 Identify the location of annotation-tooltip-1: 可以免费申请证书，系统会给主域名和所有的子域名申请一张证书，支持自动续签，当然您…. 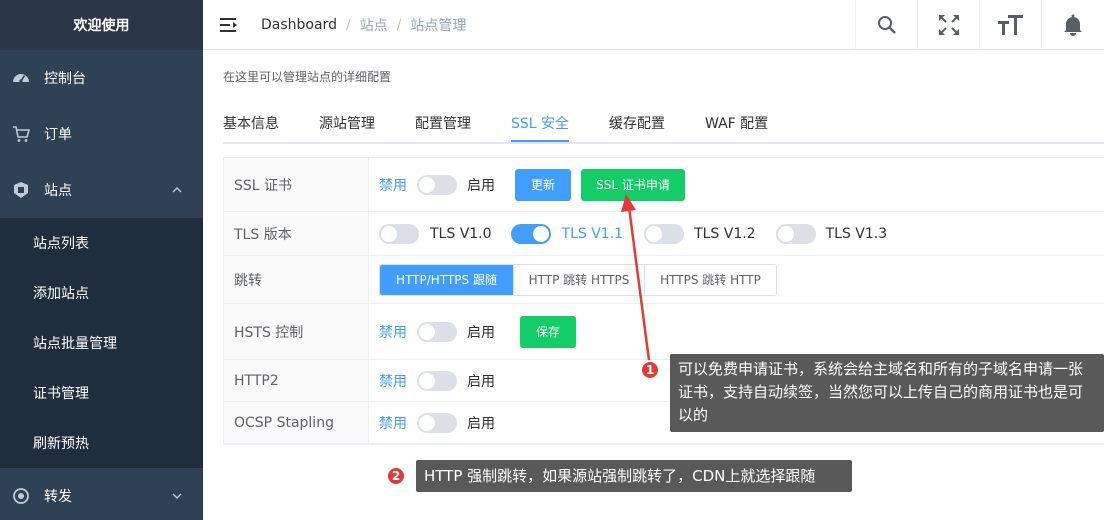
(887, 393).